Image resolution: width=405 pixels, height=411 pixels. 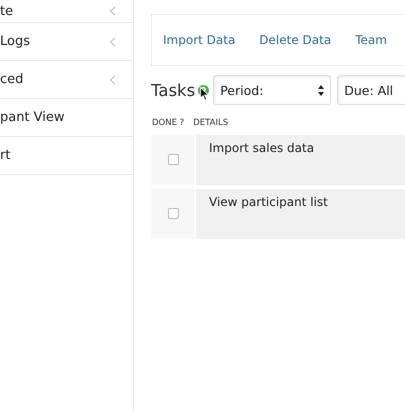 What do you see at coordinates (300, 214) in the screenshot?
I see `task-details: View participant list` at bounding box center [300, 214].